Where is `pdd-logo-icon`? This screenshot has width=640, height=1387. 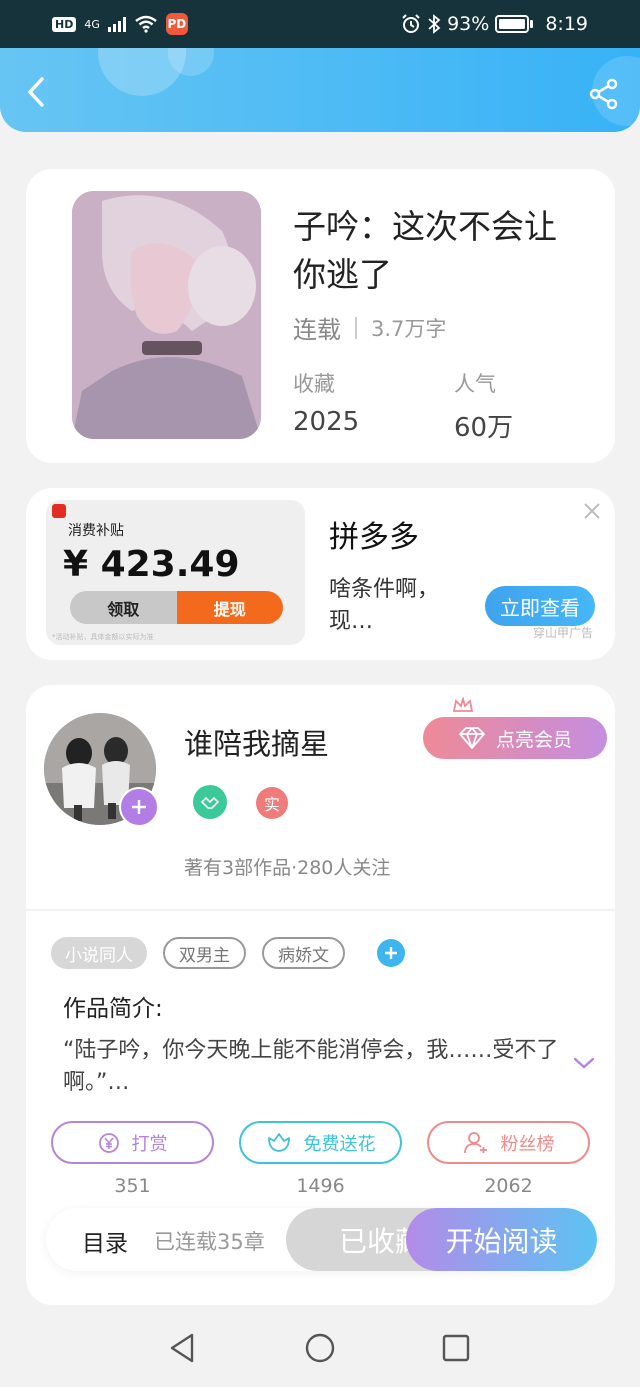
pdd-logo-icon is located at coordinates (59, 511).